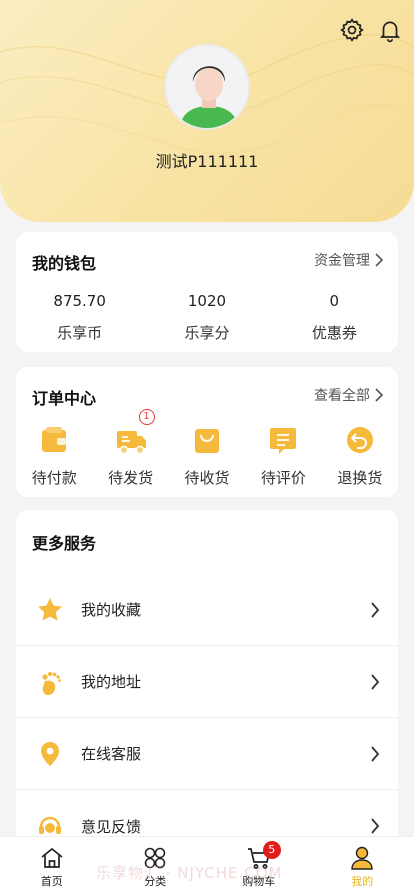  What do you see at coordinates (146, 417) in the screenshot?
I see `order-badge: 1` at bounding box center [146, 417].